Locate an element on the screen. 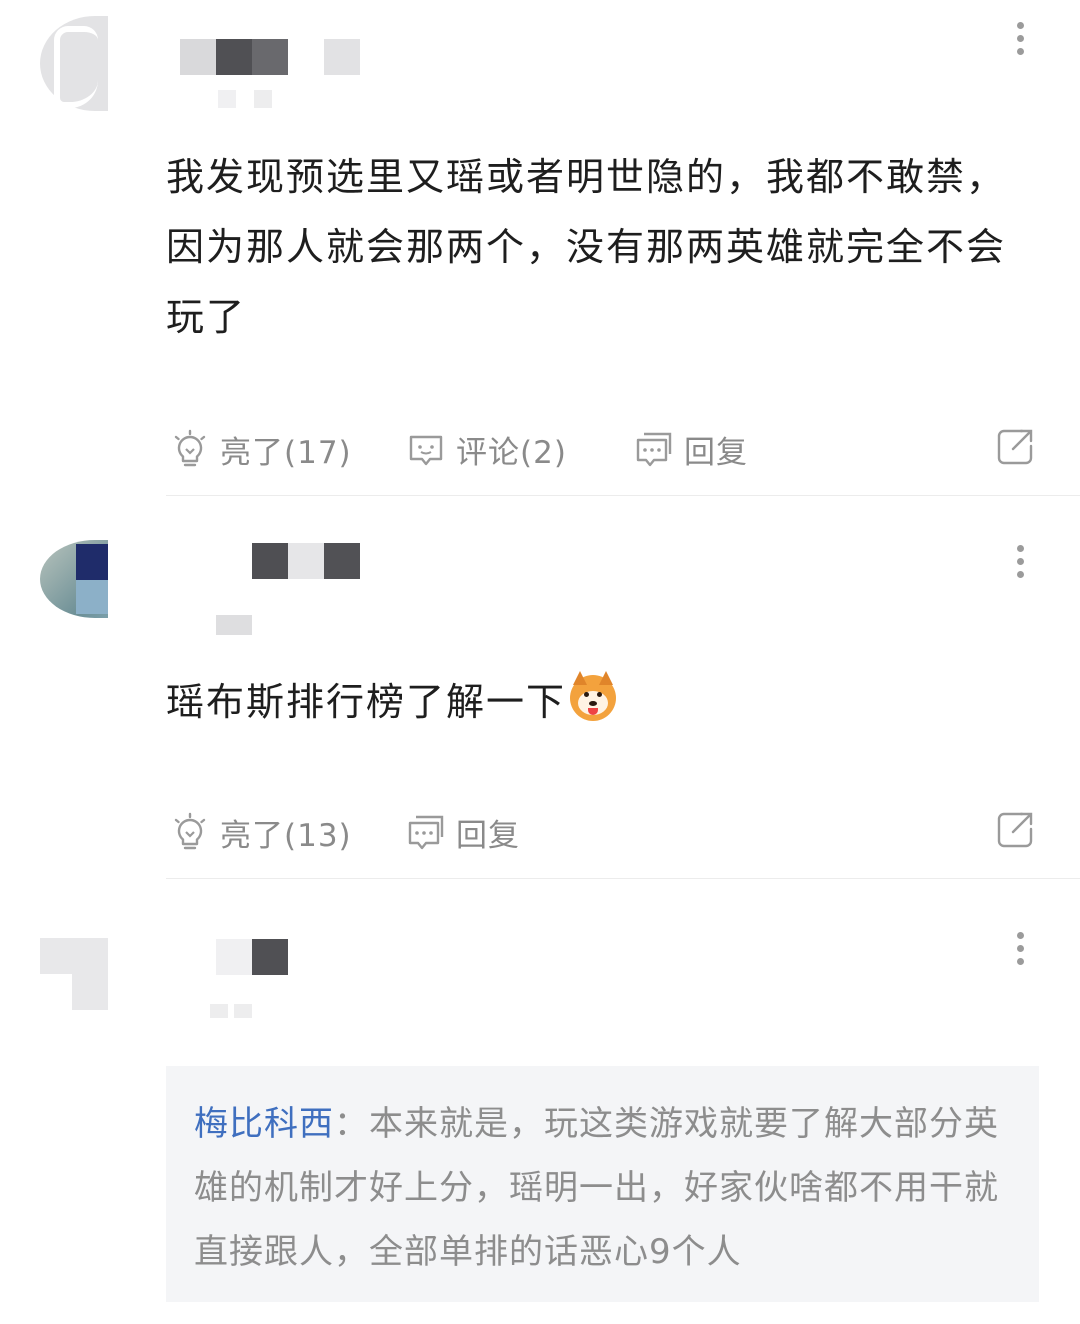 This screenshot has width=1080, height=1324. comment-text: 瑶布斯排行榜了解一下 is located at coordinates (601, 702).